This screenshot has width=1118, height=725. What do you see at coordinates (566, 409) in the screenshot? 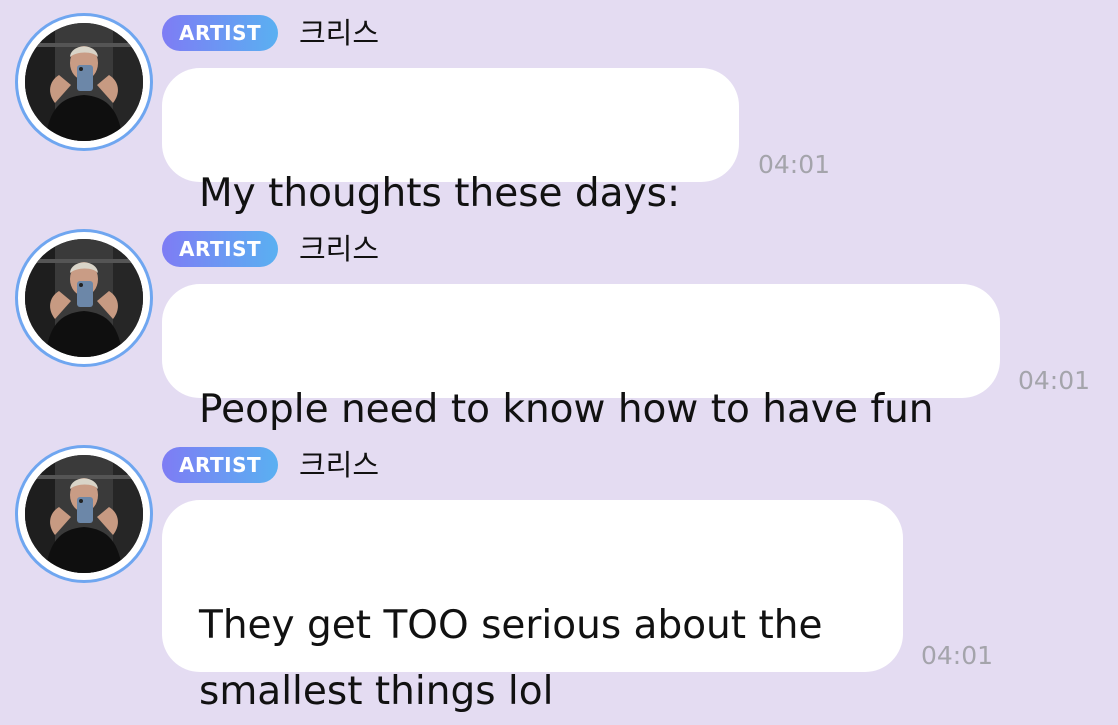
I see `message-text: People need to know how to have fun` at bounding box center [566, 409].